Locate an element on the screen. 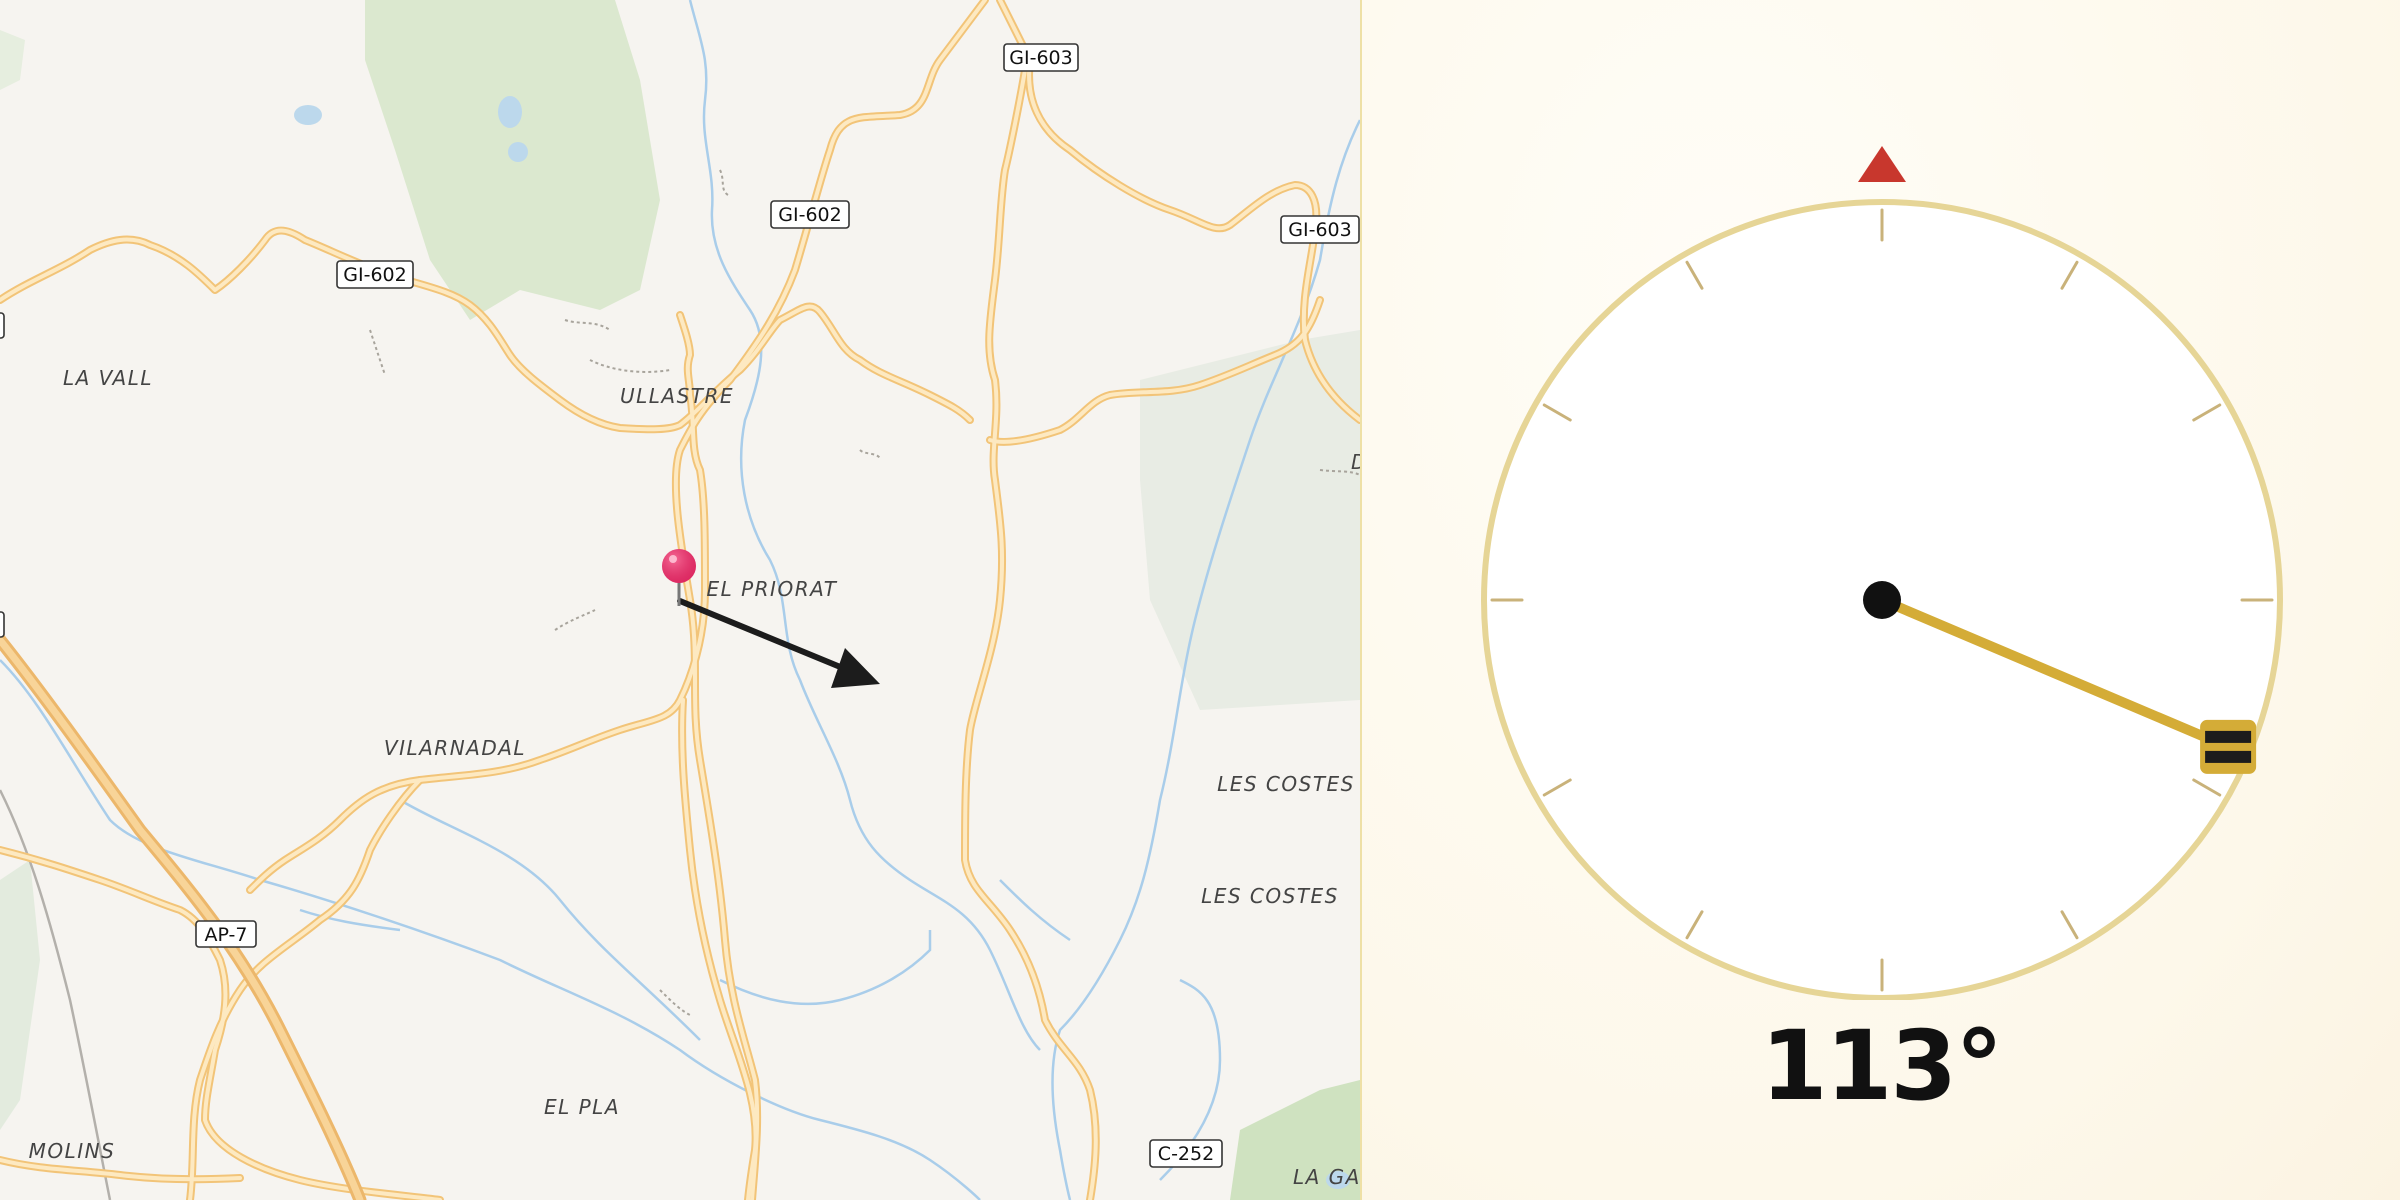 The width and height of the screenshot is (2400, 1200). place-label: MOLINS is located at coordinates (72, 1151).